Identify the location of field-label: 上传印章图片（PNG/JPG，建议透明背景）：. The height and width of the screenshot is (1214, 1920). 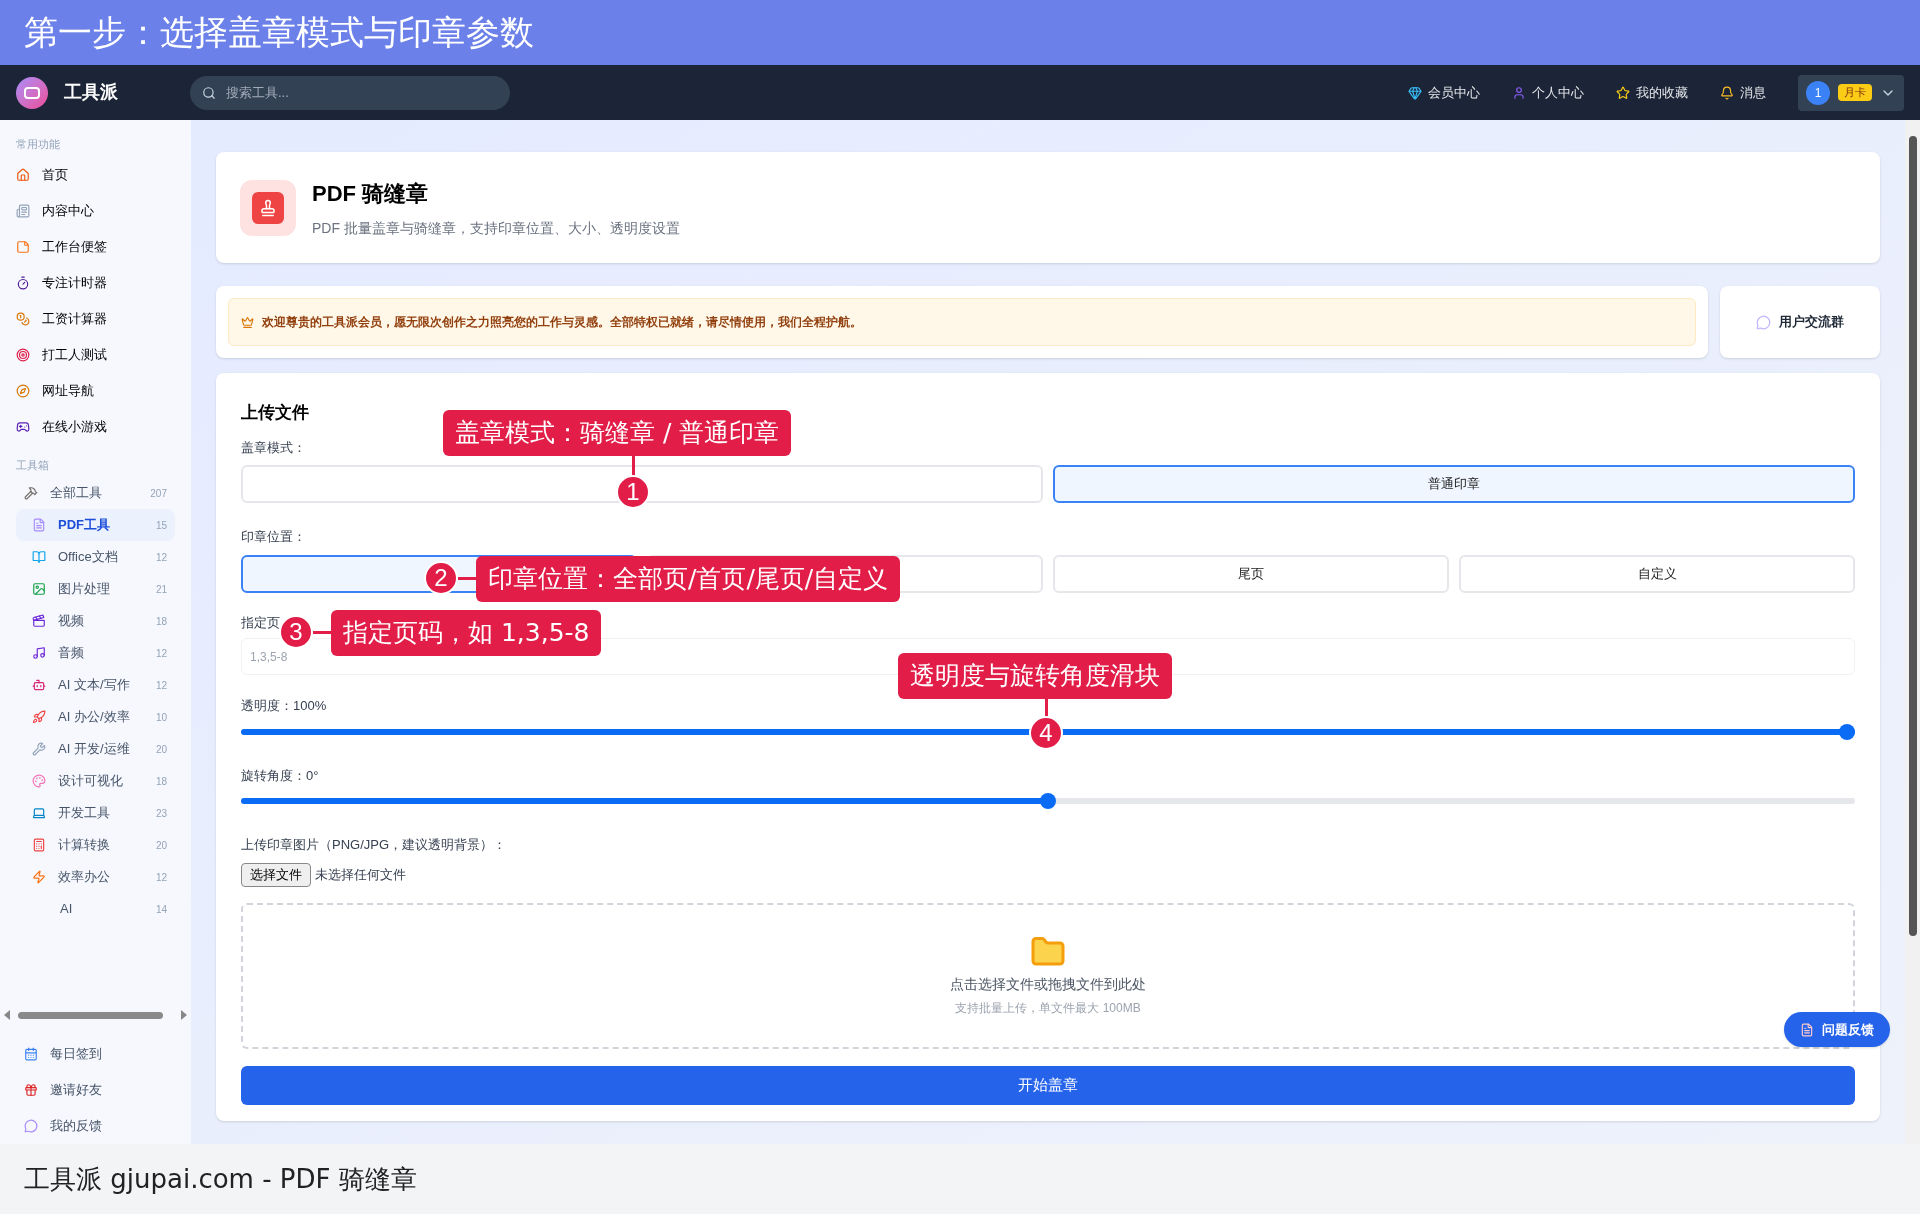
(374, 845).